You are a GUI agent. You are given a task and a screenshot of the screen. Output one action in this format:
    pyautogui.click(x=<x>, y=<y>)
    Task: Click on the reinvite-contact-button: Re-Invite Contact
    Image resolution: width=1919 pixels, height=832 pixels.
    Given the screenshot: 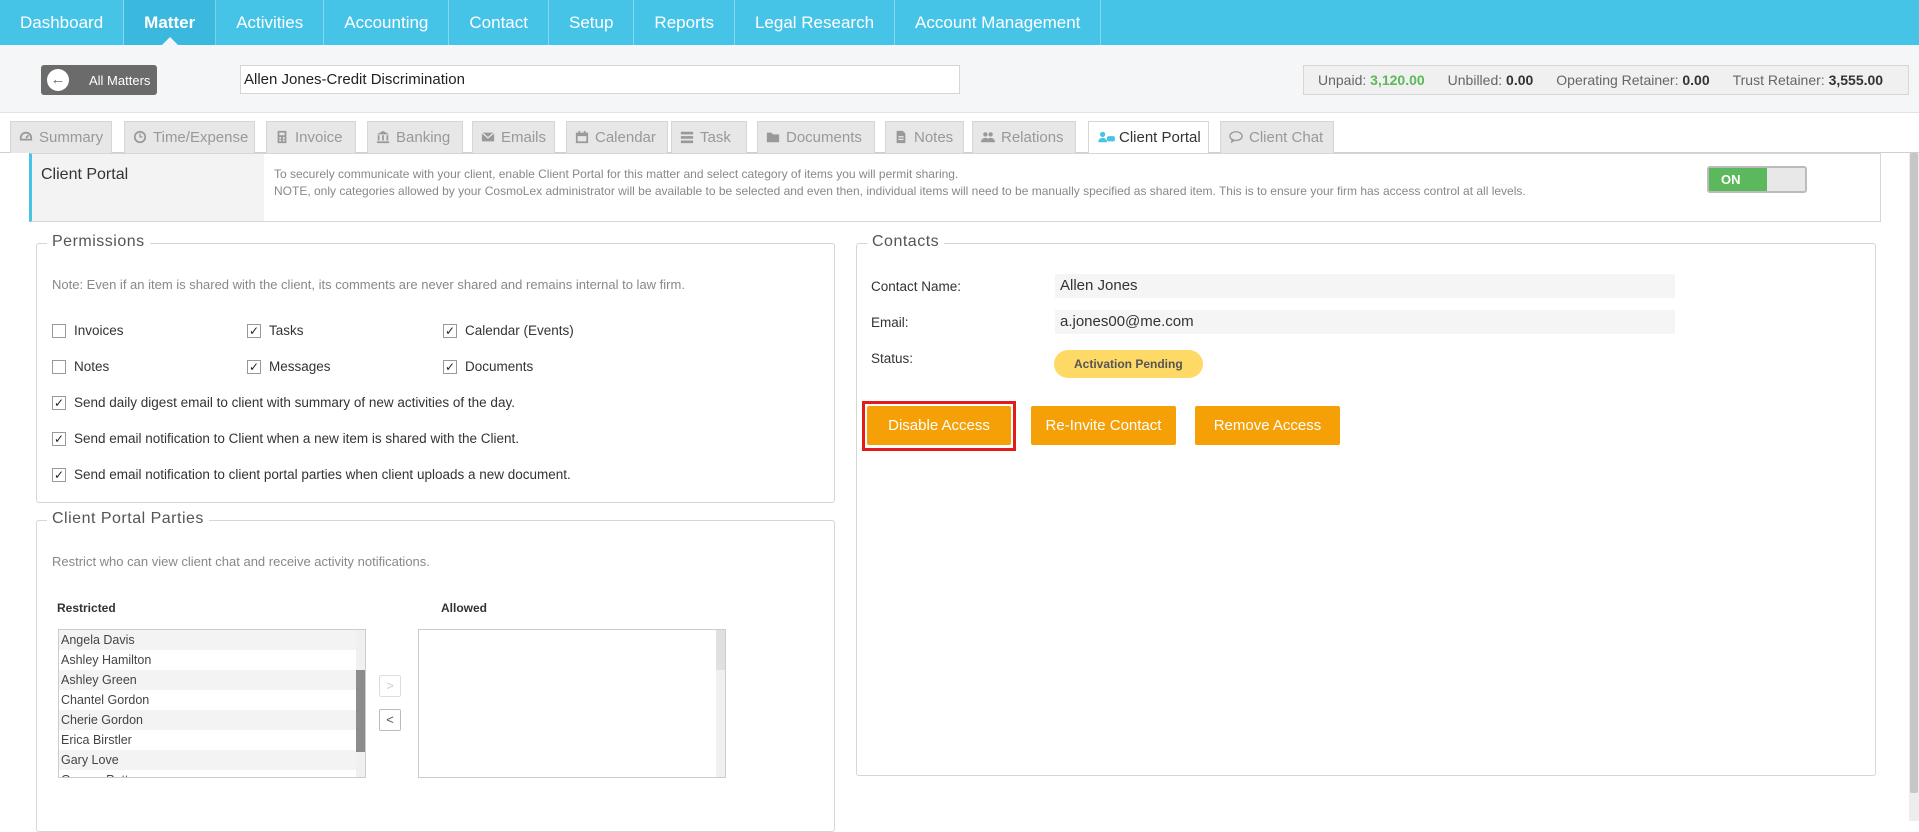 What is the action you would take?
    pyautogui.click(x=1103, y=425)
    